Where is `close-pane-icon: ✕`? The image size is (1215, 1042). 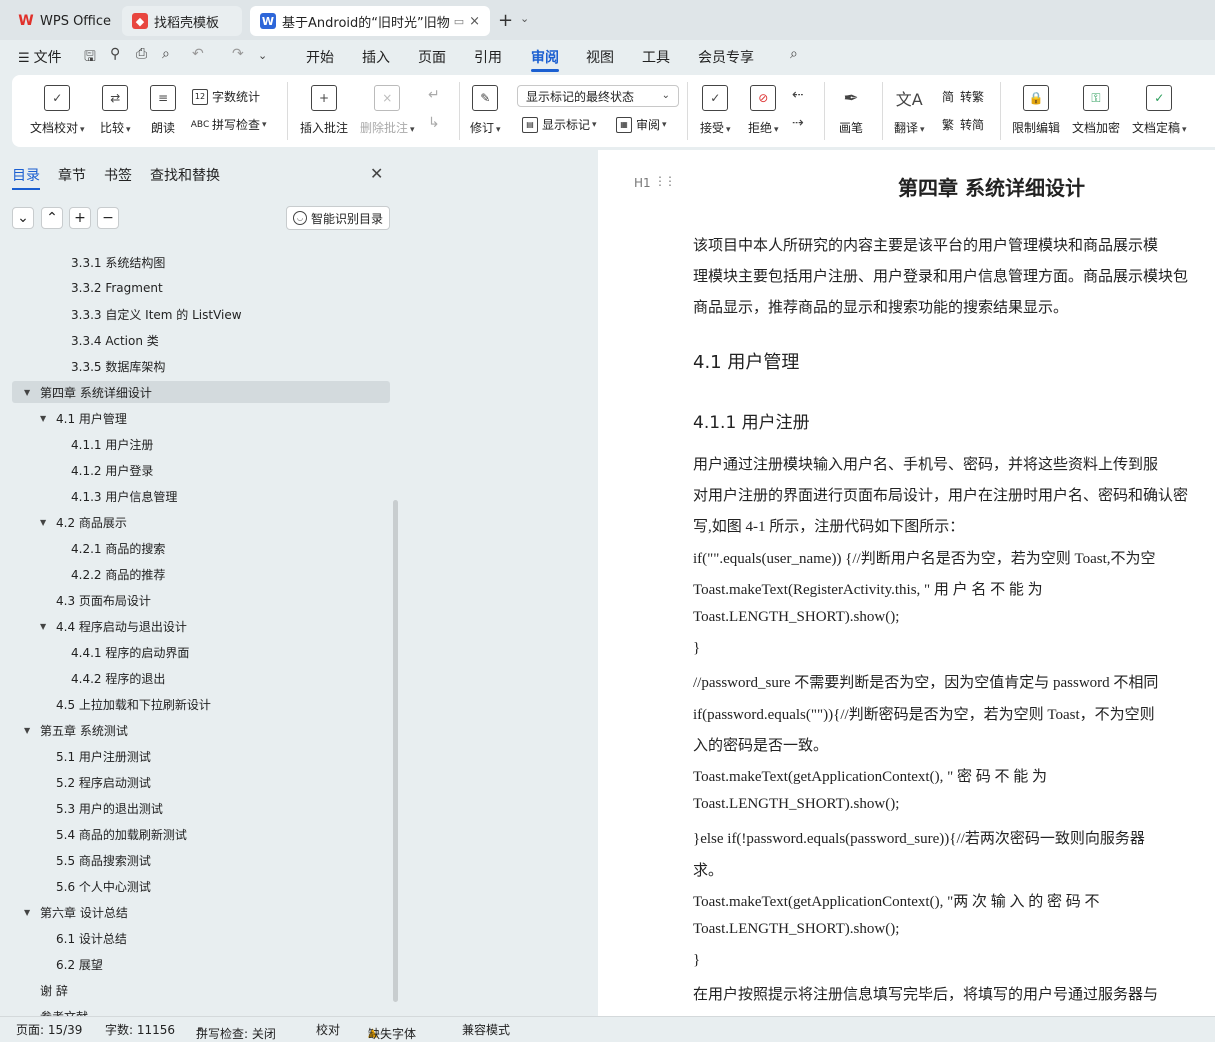 close-pane-icon: ✕ is located at coordinates (376, 173).